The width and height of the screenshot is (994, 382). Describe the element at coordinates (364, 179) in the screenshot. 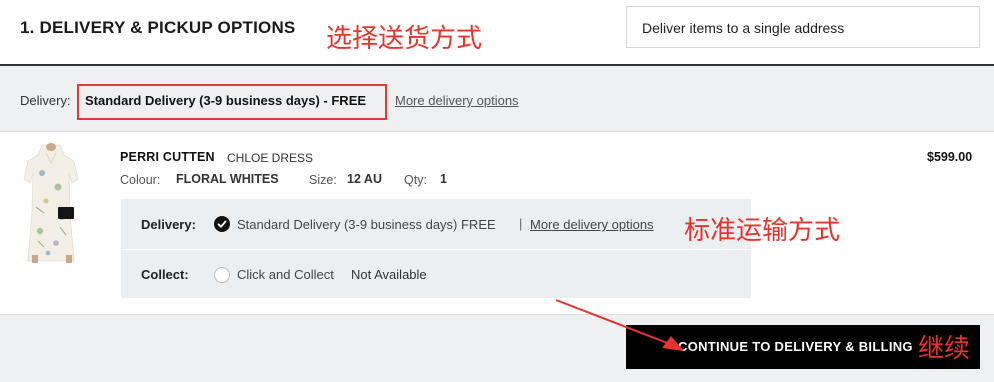

I see `size-value: 12 AU` at that location.